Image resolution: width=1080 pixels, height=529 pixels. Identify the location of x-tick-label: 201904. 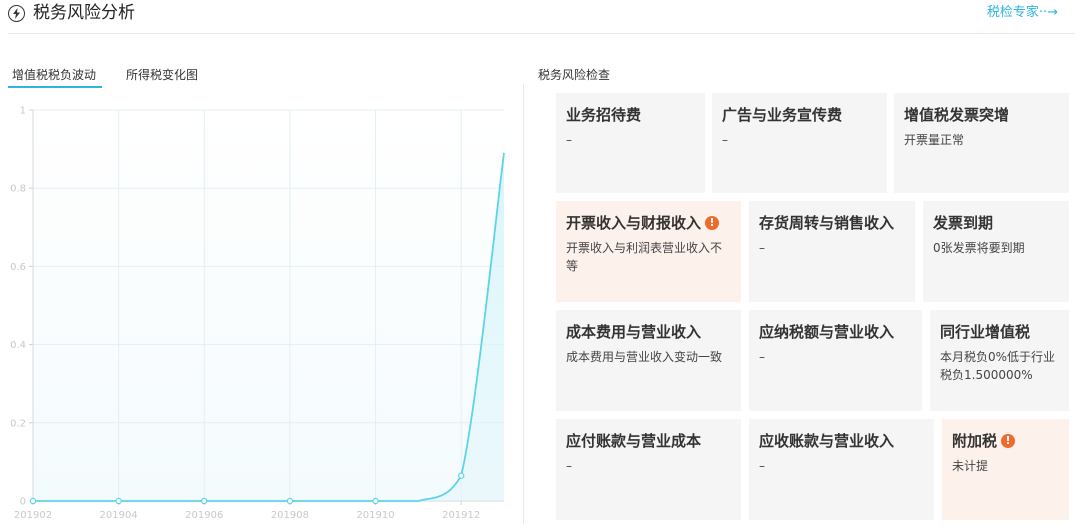
(119, 515).